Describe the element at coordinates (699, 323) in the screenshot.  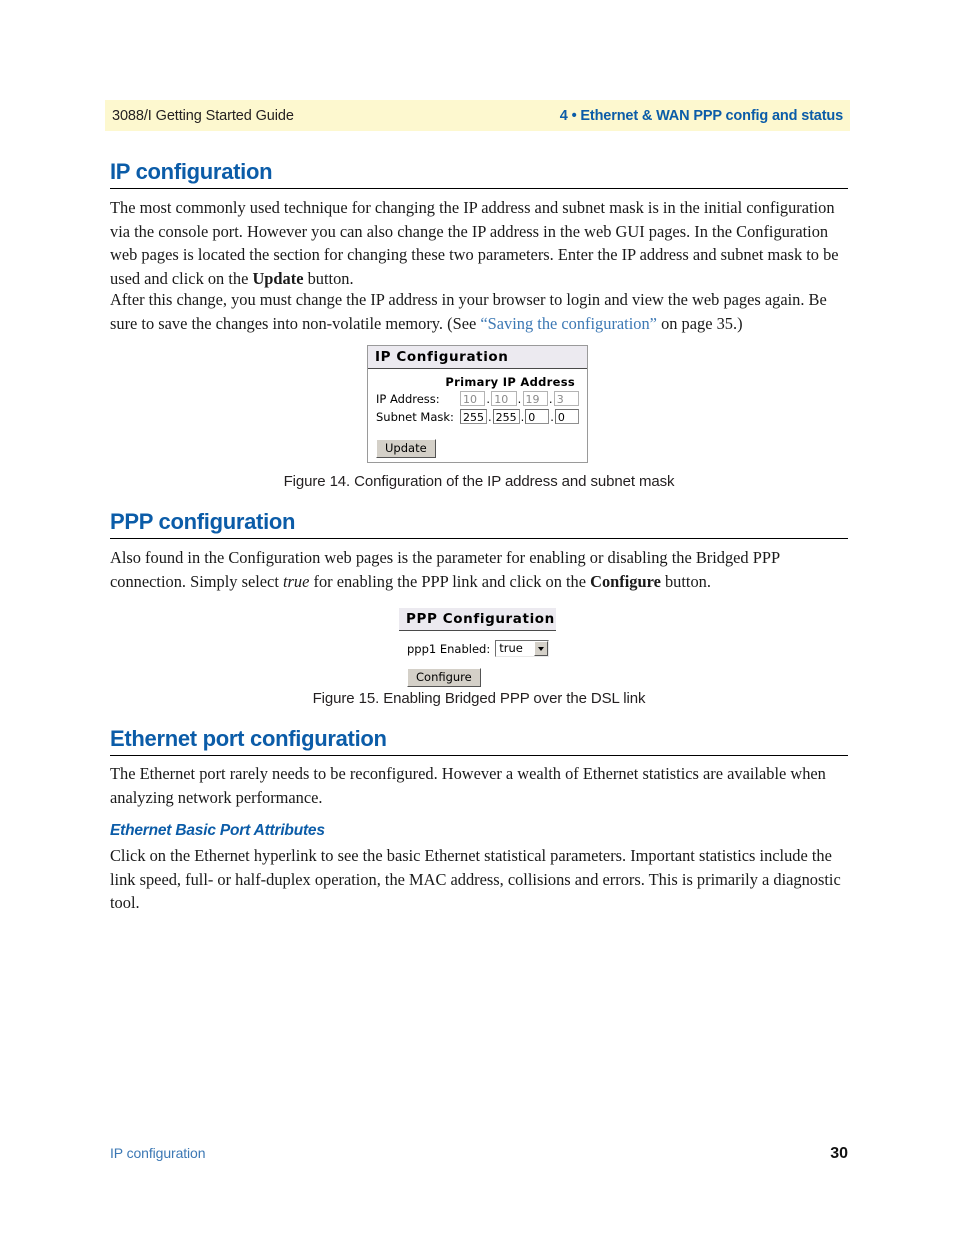
I see `paragraph-text-tail: on page 35.)` at that location.